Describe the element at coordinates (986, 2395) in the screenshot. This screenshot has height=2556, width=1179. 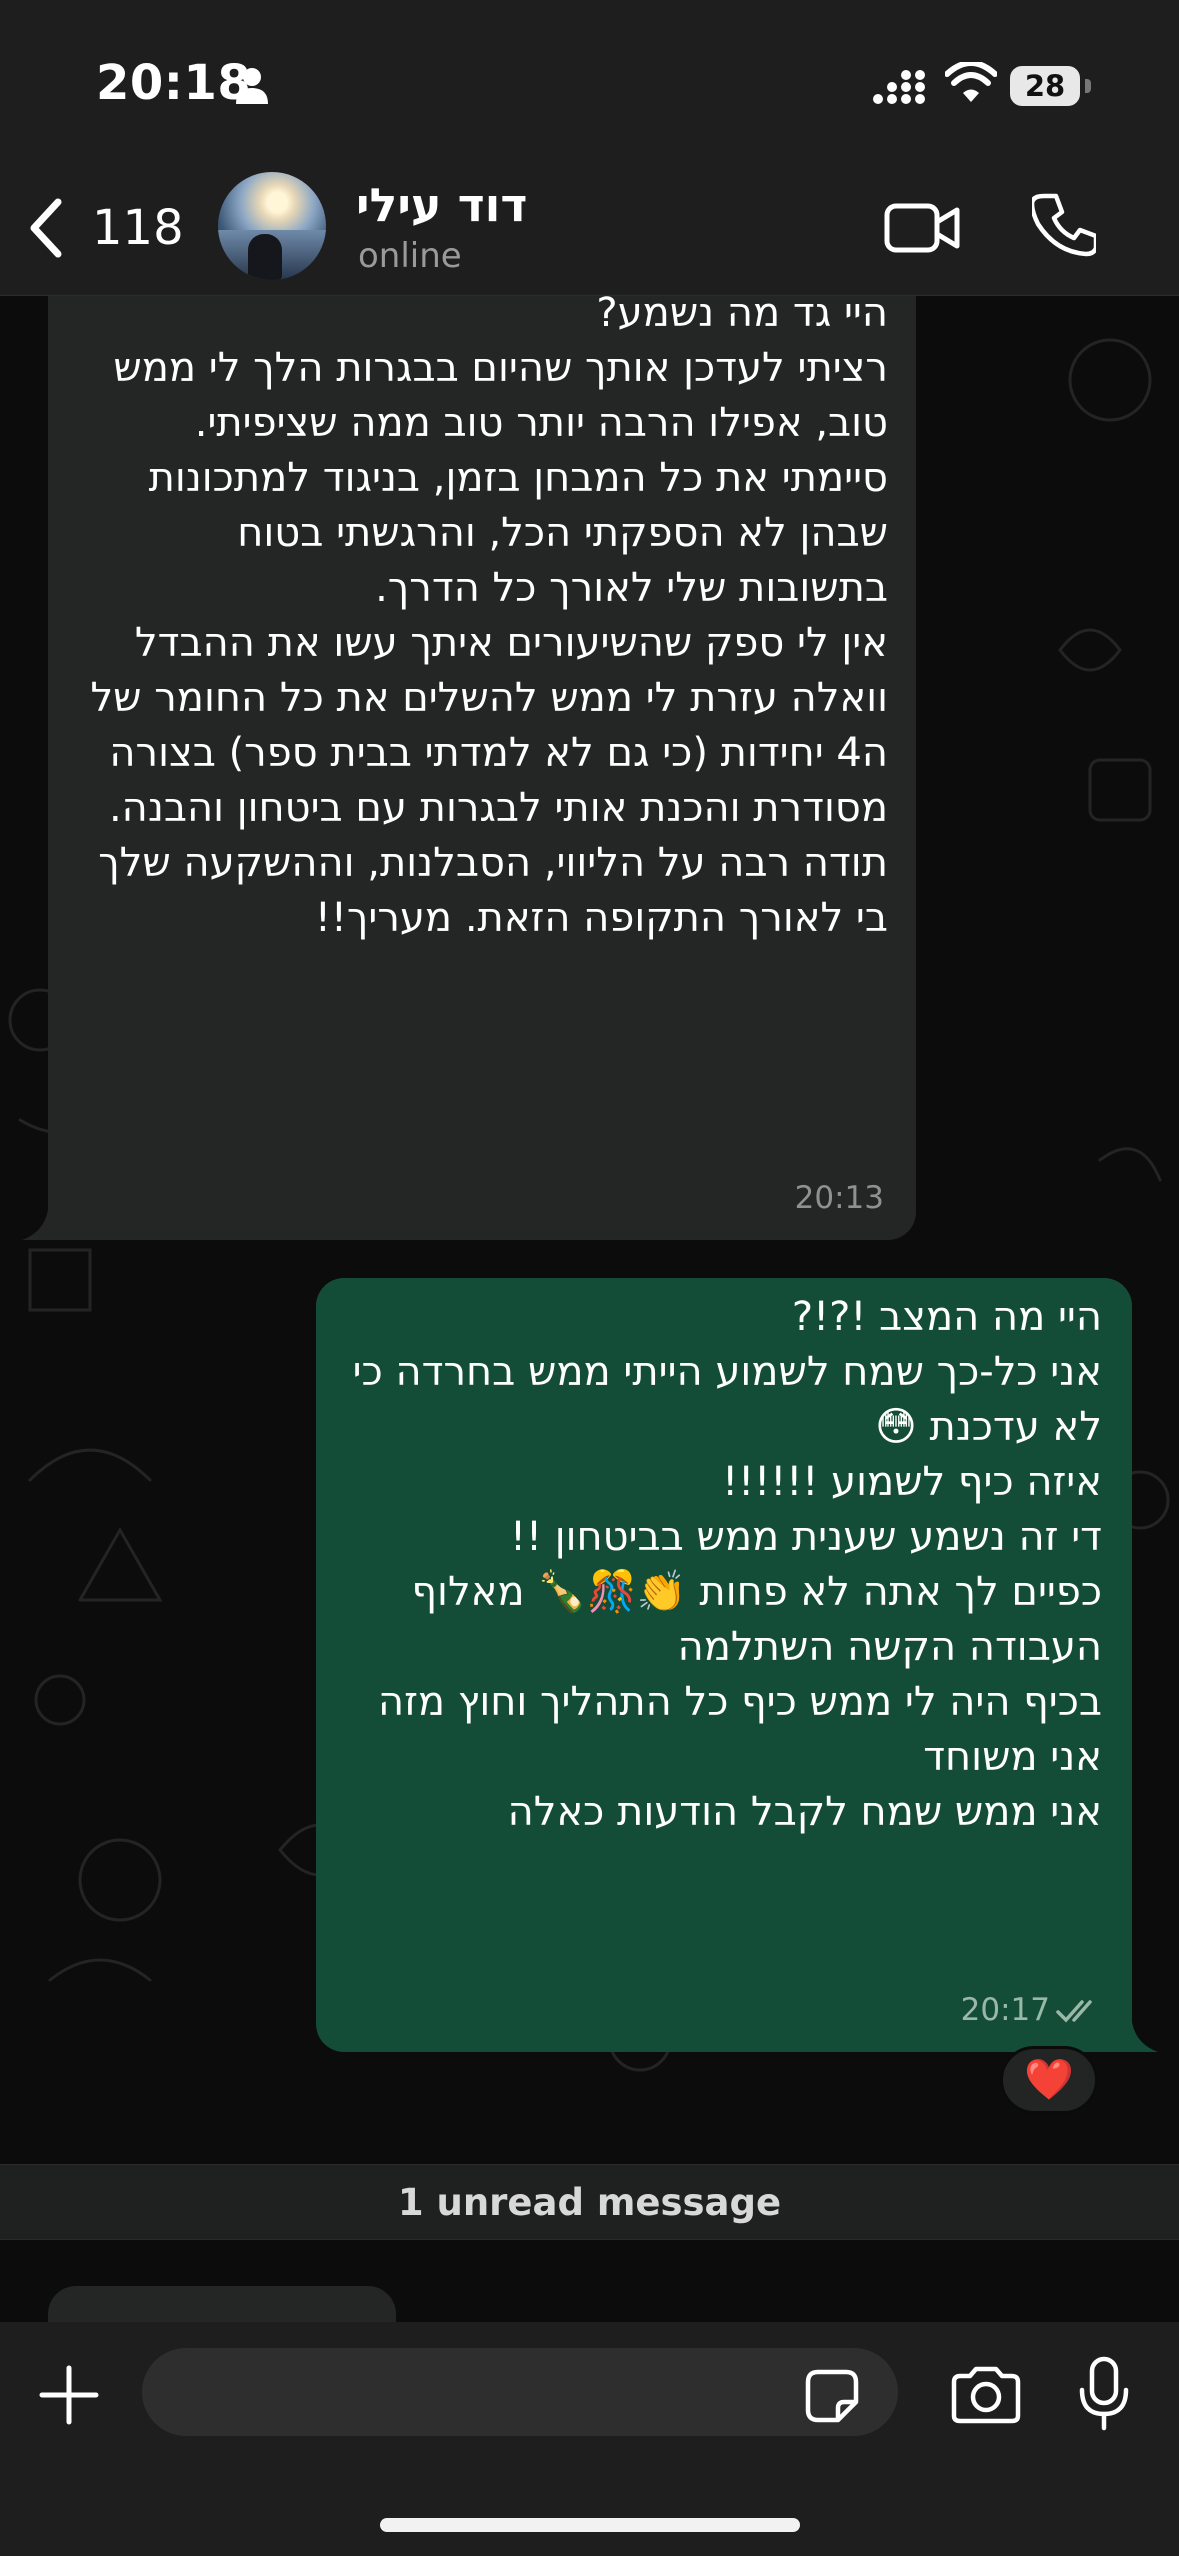
I see `camera-icon` at that location.